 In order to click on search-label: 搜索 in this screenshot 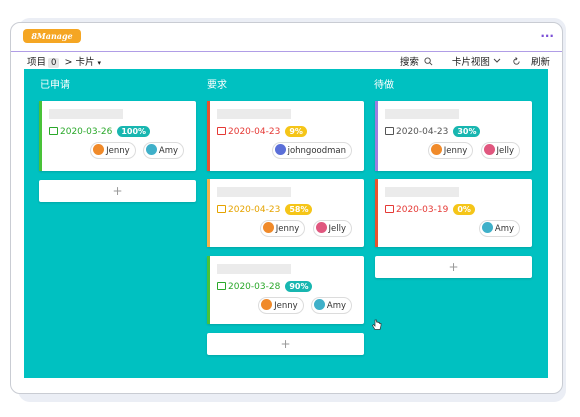, I will do `click(409, 62)`.